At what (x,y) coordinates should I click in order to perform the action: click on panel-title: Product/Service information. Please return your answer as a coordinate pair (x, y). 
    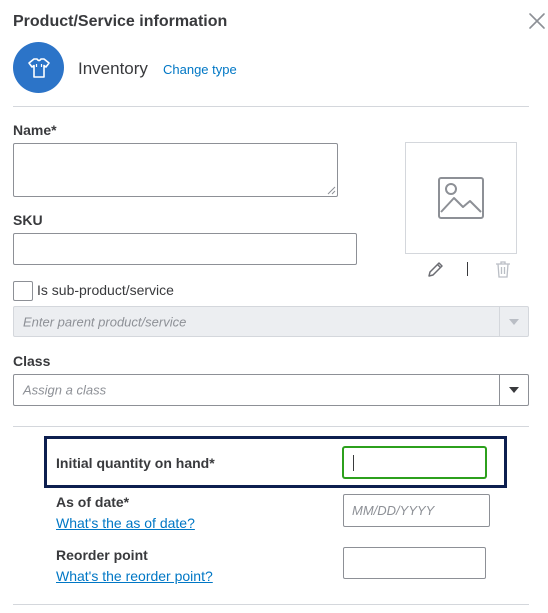
    Looking at the image, I should click on (120, 21).